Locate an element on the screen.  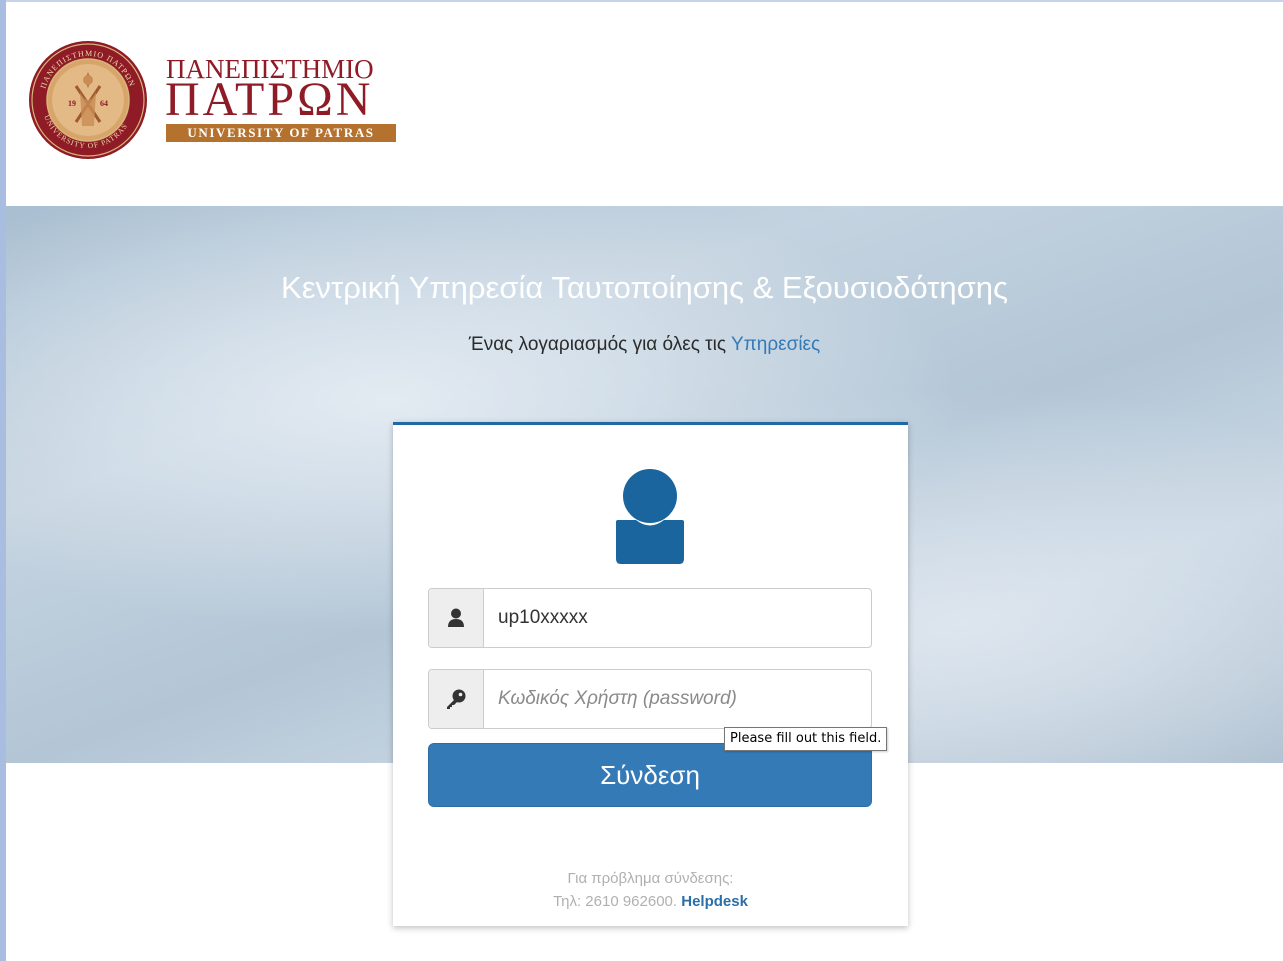
password-group is located at coordinates (650, 699).